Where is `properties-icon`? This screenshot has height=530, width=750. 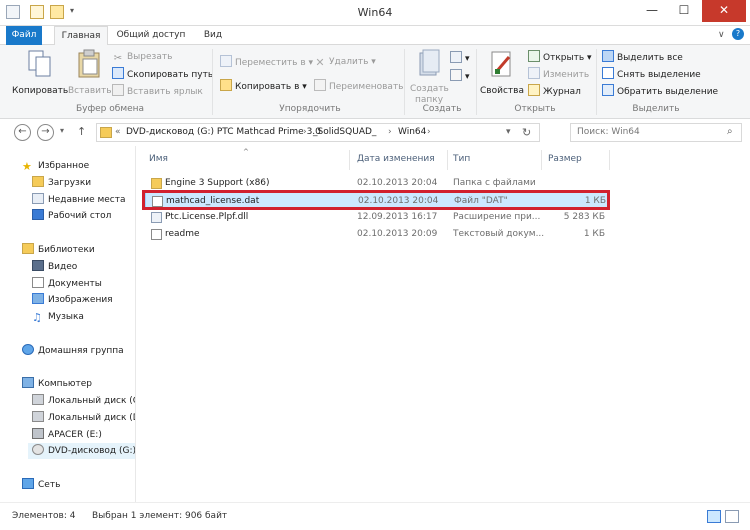 properties-icon is located at coordinates (501, 64).